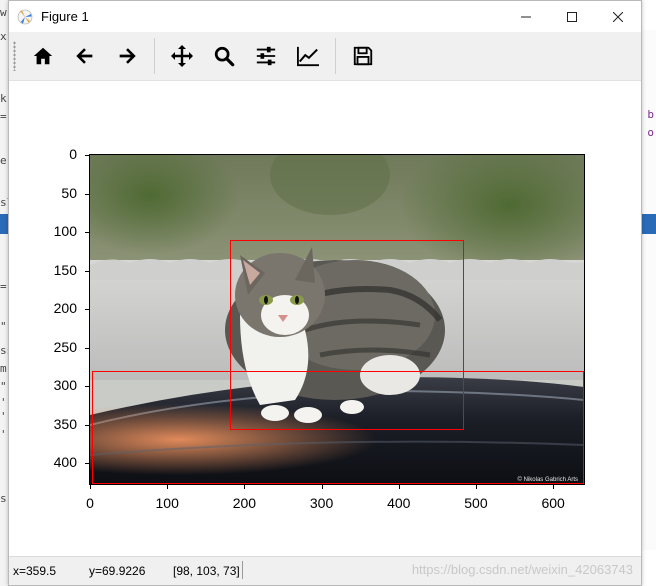  I want to click on close-icon, so click(618, 16).